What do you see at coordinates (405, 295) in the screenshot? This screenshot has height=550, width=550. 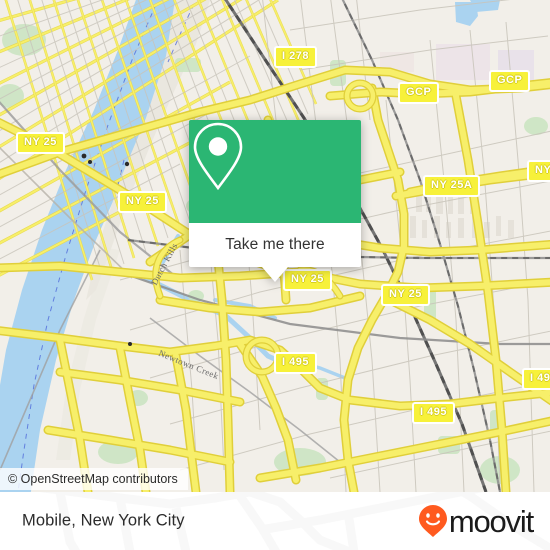 I see `shield-ny25-4: NY 25` at bounding box center [405, 295].